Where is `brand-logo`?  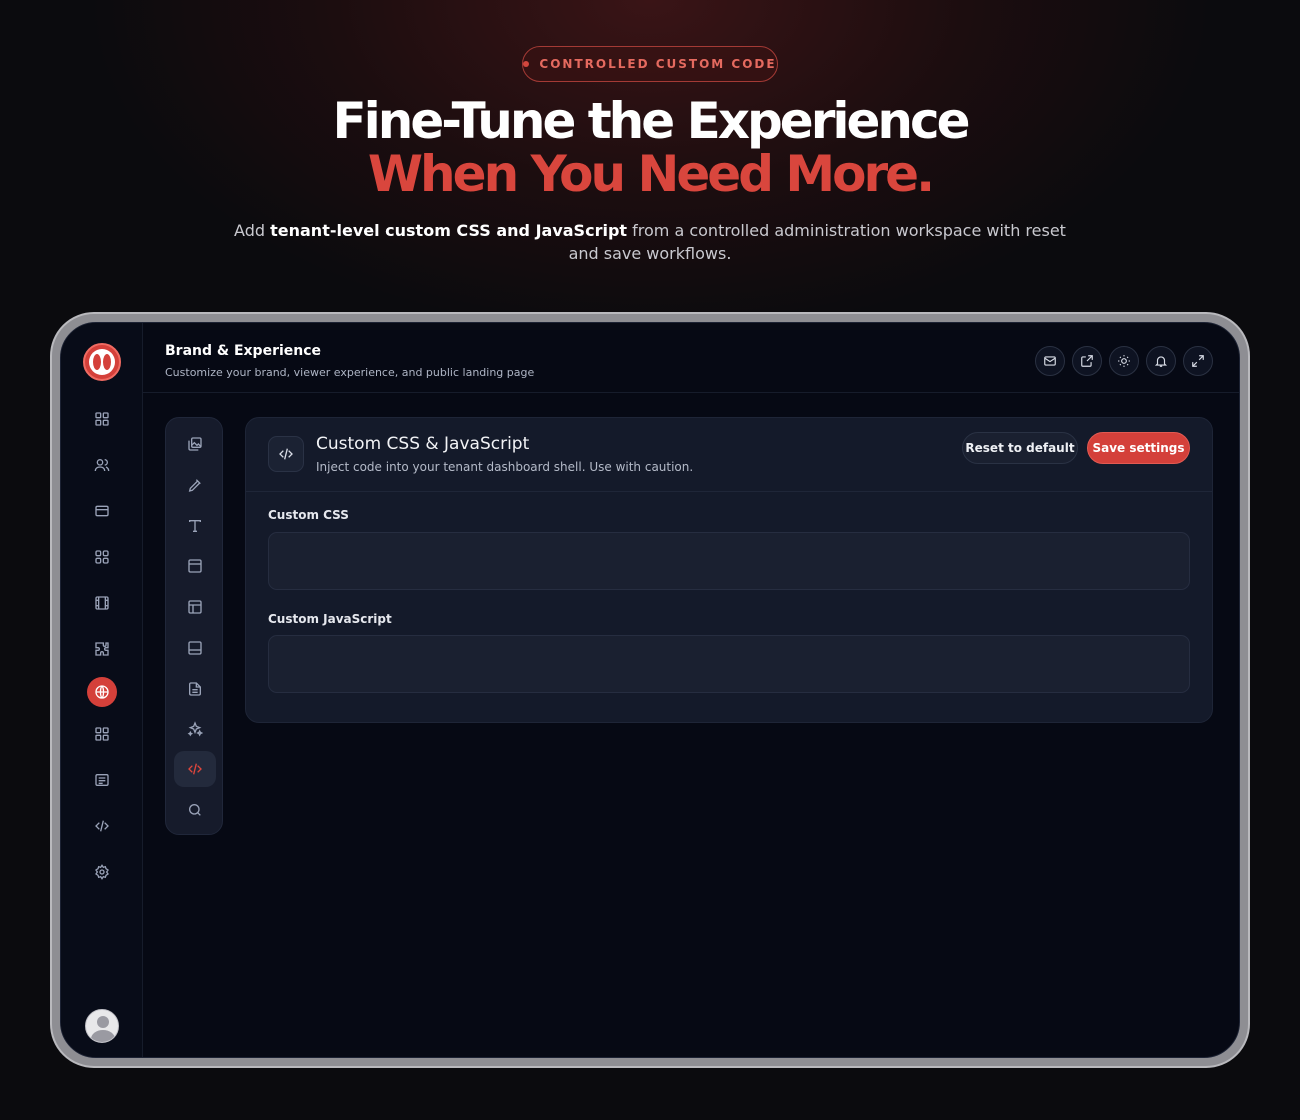 brand-logo is located at coordinates (102, 362).